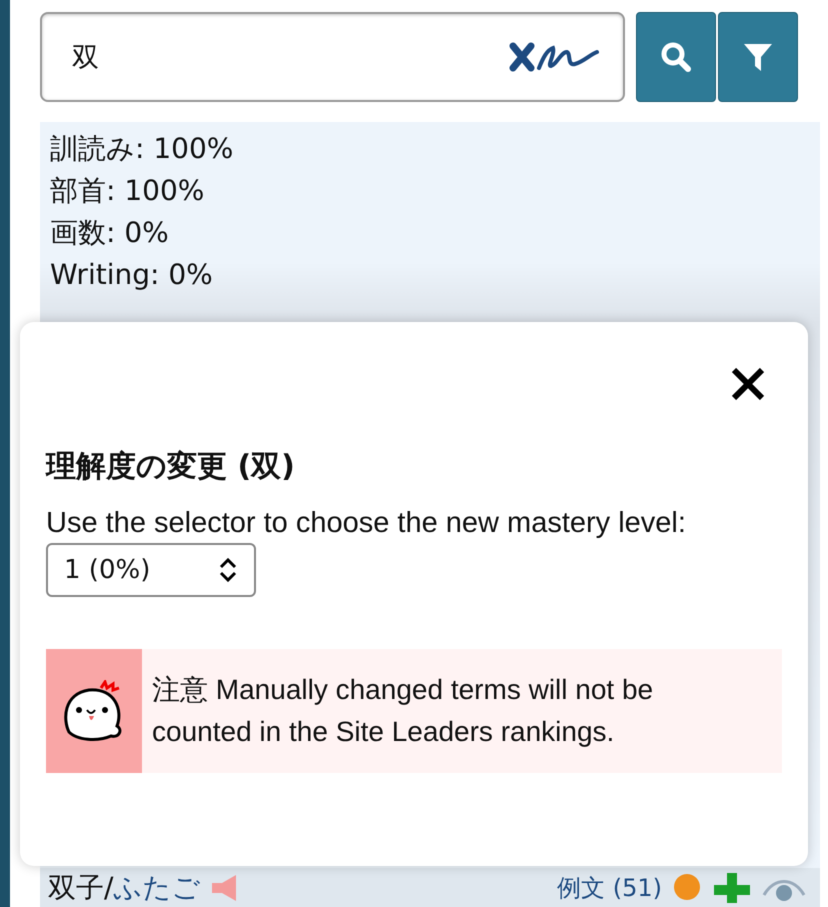  Describe the element at coordinates (81, 887) in the screenshot. I see `word-text: 双子/` at that location.